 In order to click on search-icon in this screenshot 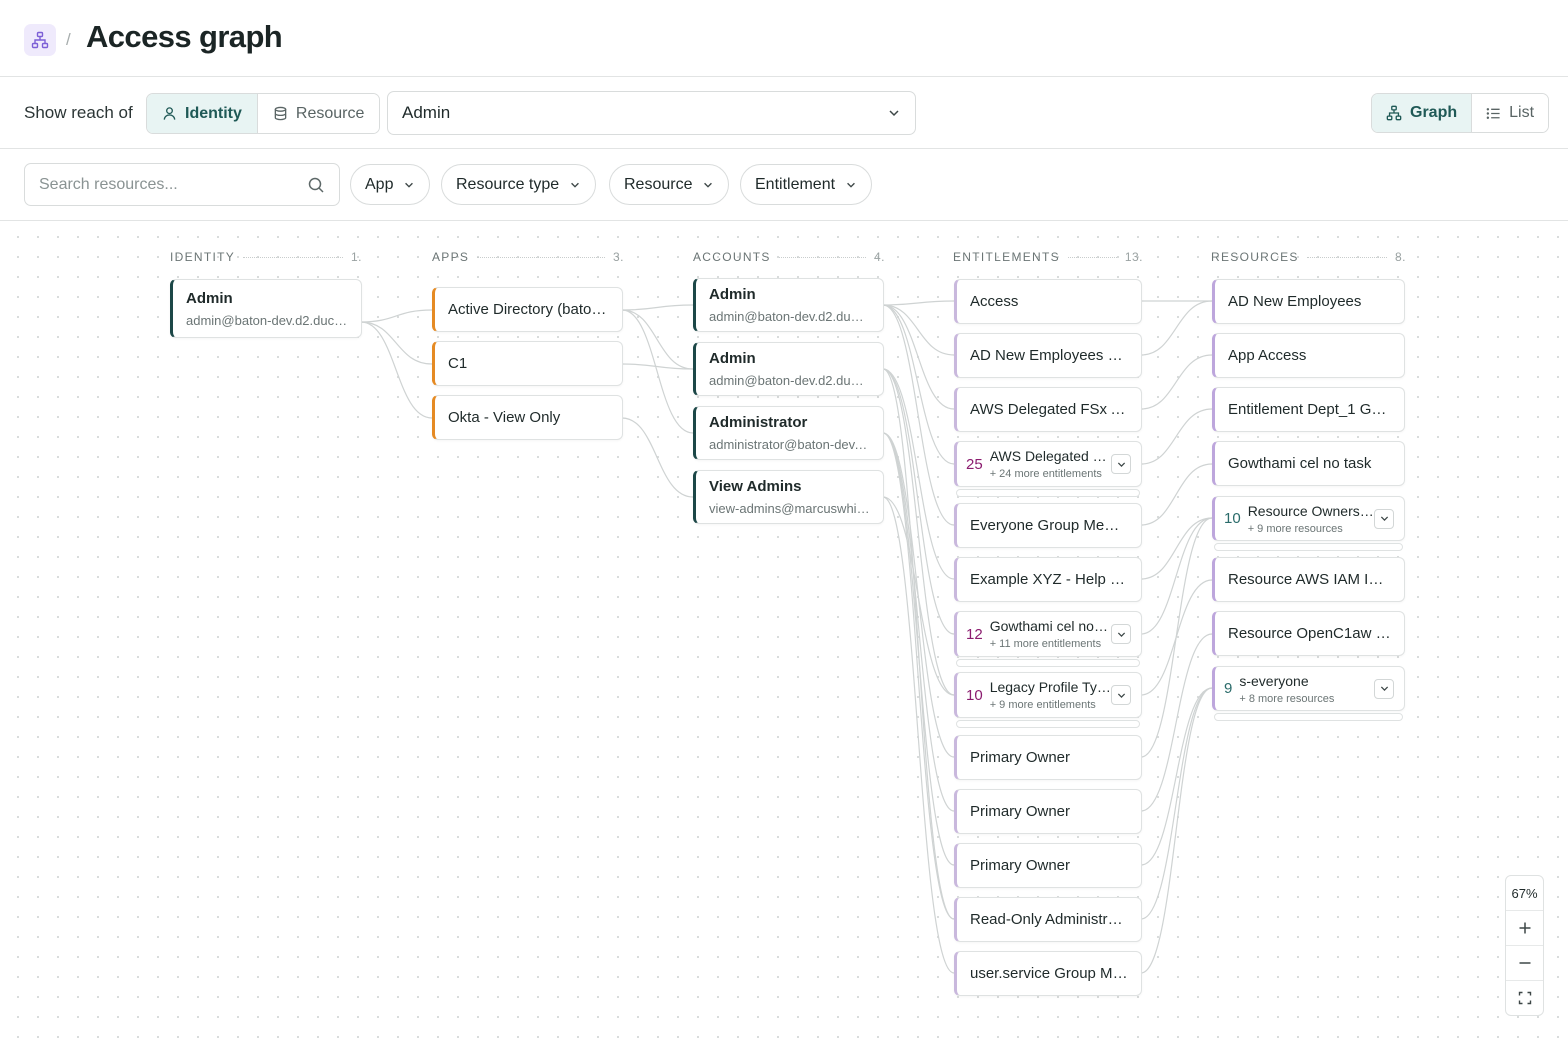, I will do `click(316, 185)`.